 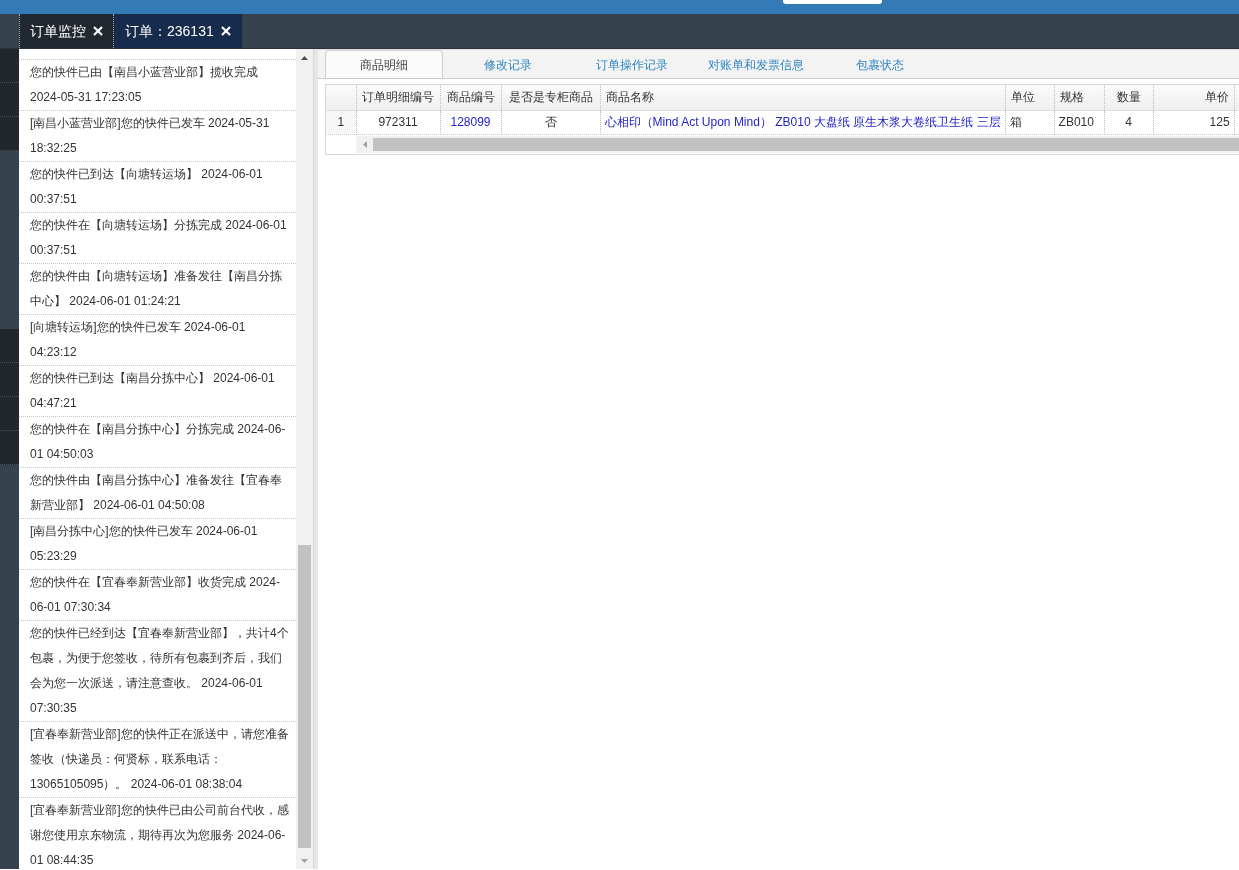 I want to click on table-header-cell: 单位, so click(x=1030, y=97).